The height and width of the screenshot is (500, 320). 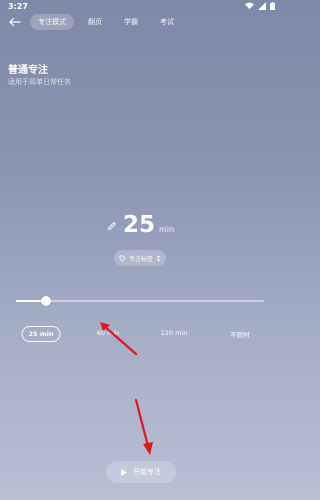 What do you see at coordinates (143, 426) in the screenshot?
I see `annotation-arrow-lower` at bounding box center [143, 426].